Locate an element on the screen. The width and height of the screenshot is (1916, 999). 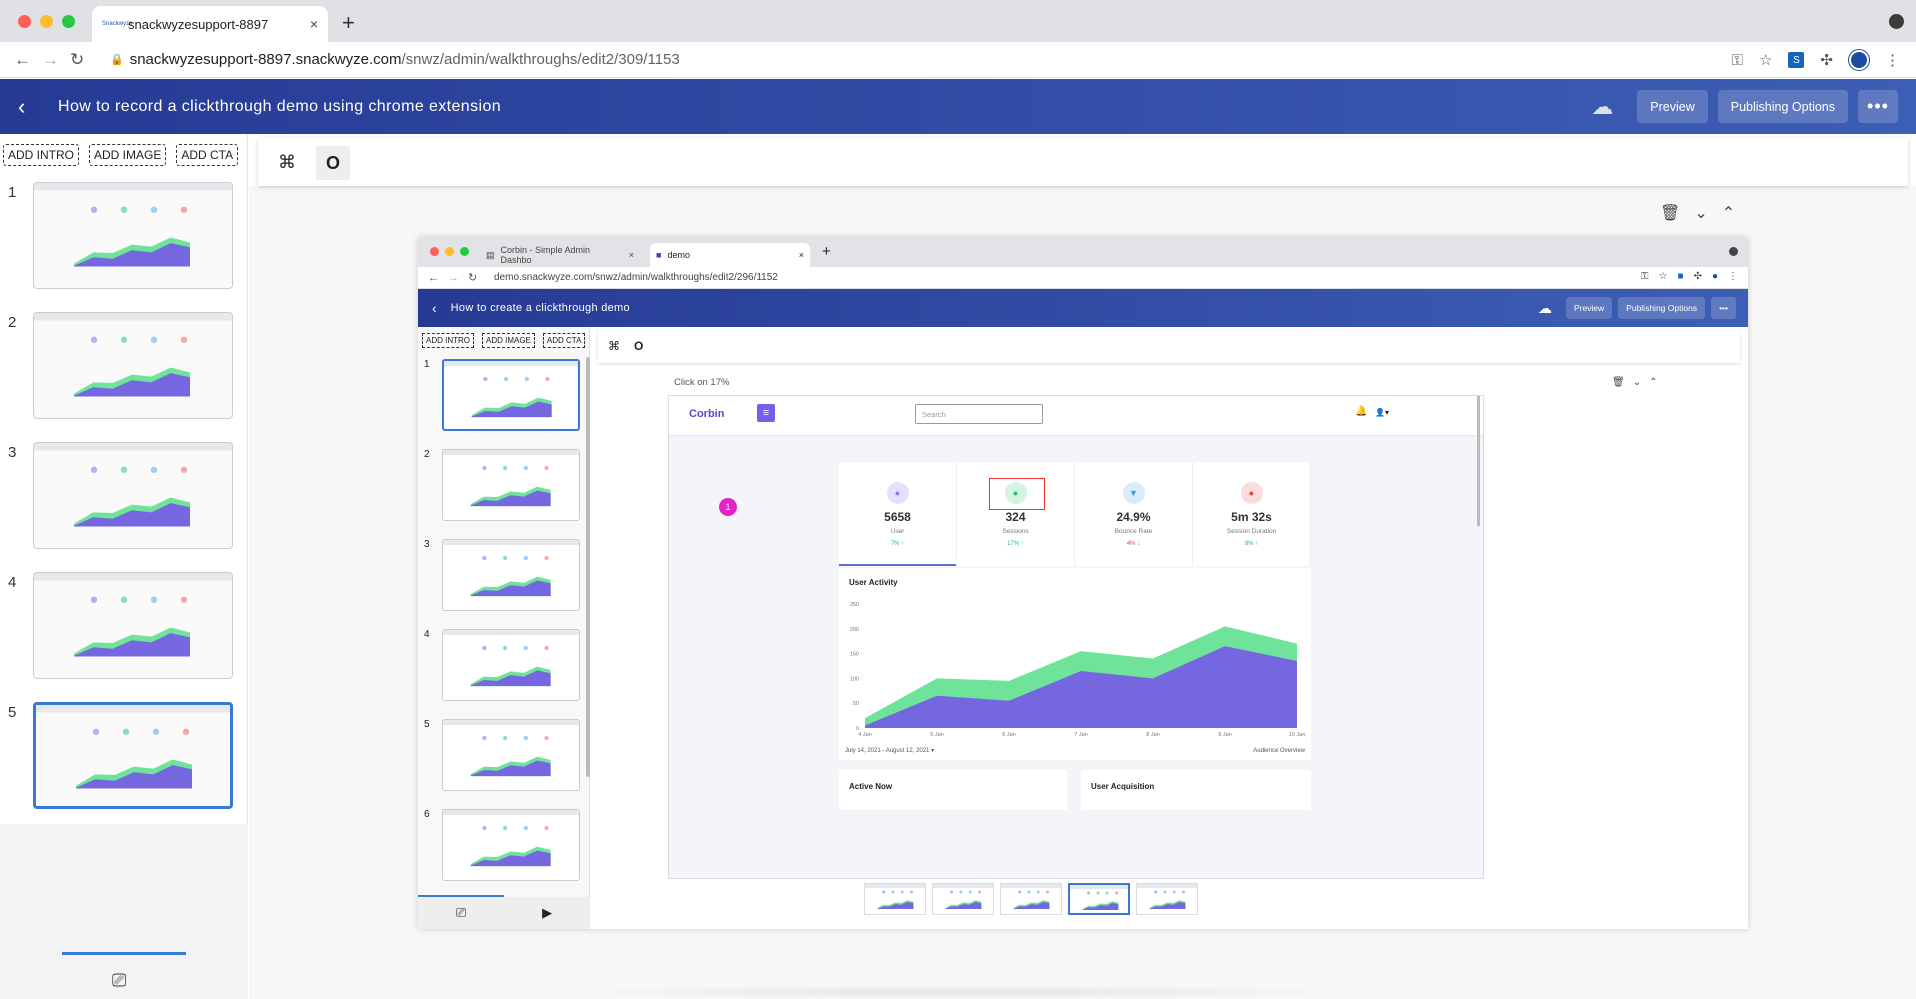
slide-number: 2 is located at coordinates (12, 322).